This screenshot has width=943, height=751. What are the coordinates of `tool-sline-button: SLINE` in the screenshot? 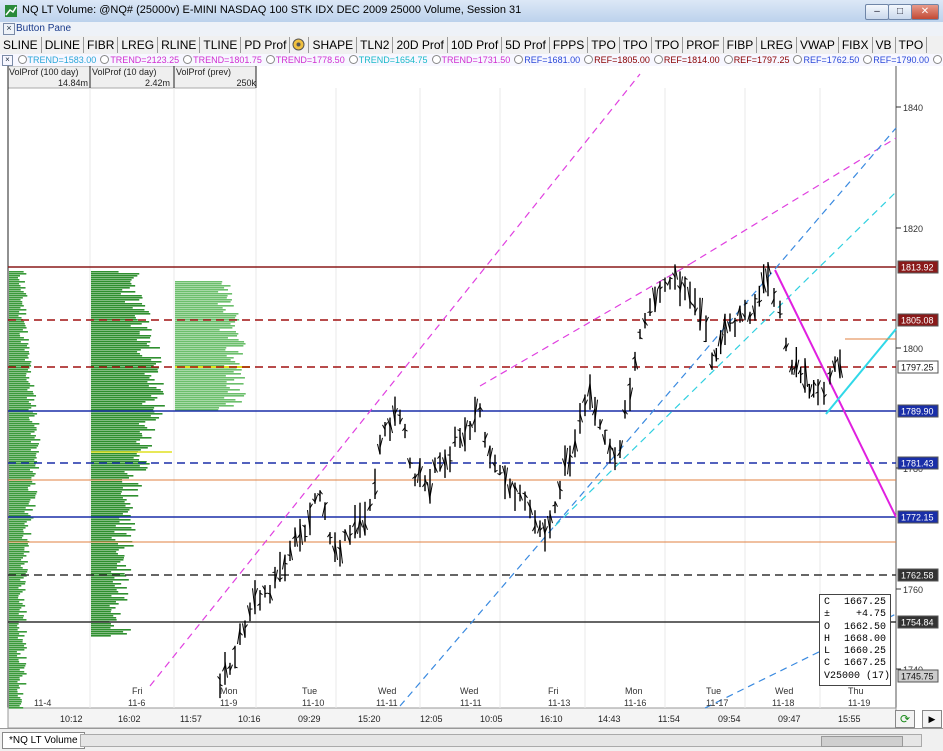 It's located at (21, 45).